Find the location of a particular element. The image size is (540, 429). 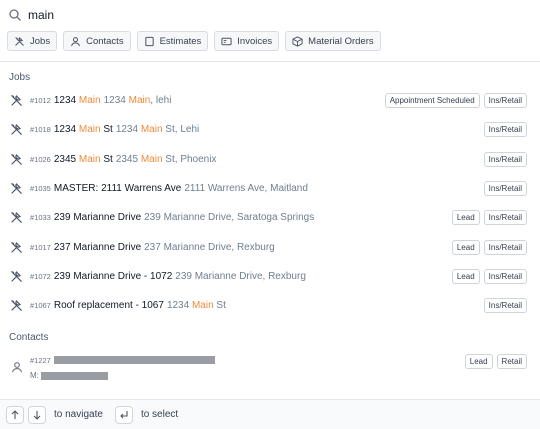

arrow-down-icon is located at coordinates (37, 415).